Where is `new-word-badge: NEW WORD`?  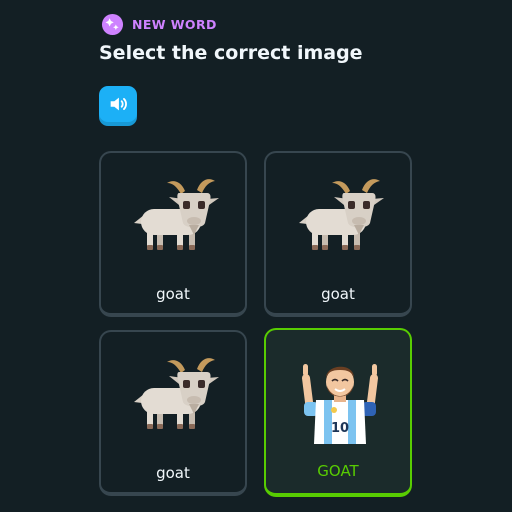 new-word-badge: NEW WORD is located at coordinates (159, 24).